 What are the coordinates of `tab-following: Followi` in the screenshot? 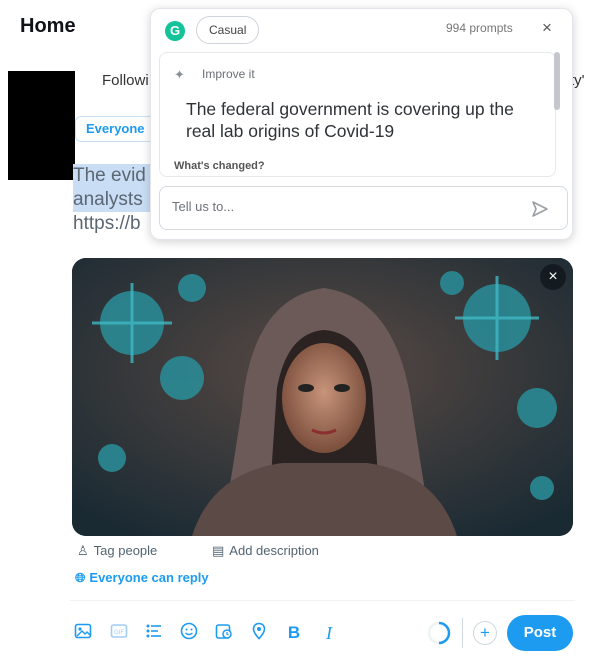 It's located at (125, 80).